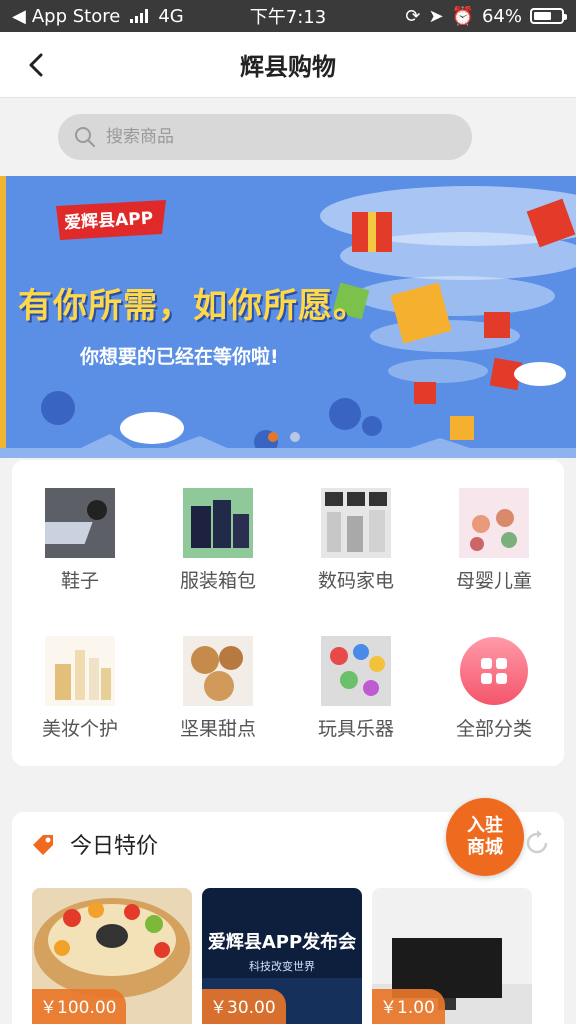  I want to click on category-label: 坚果甜点, so click(217, 729).